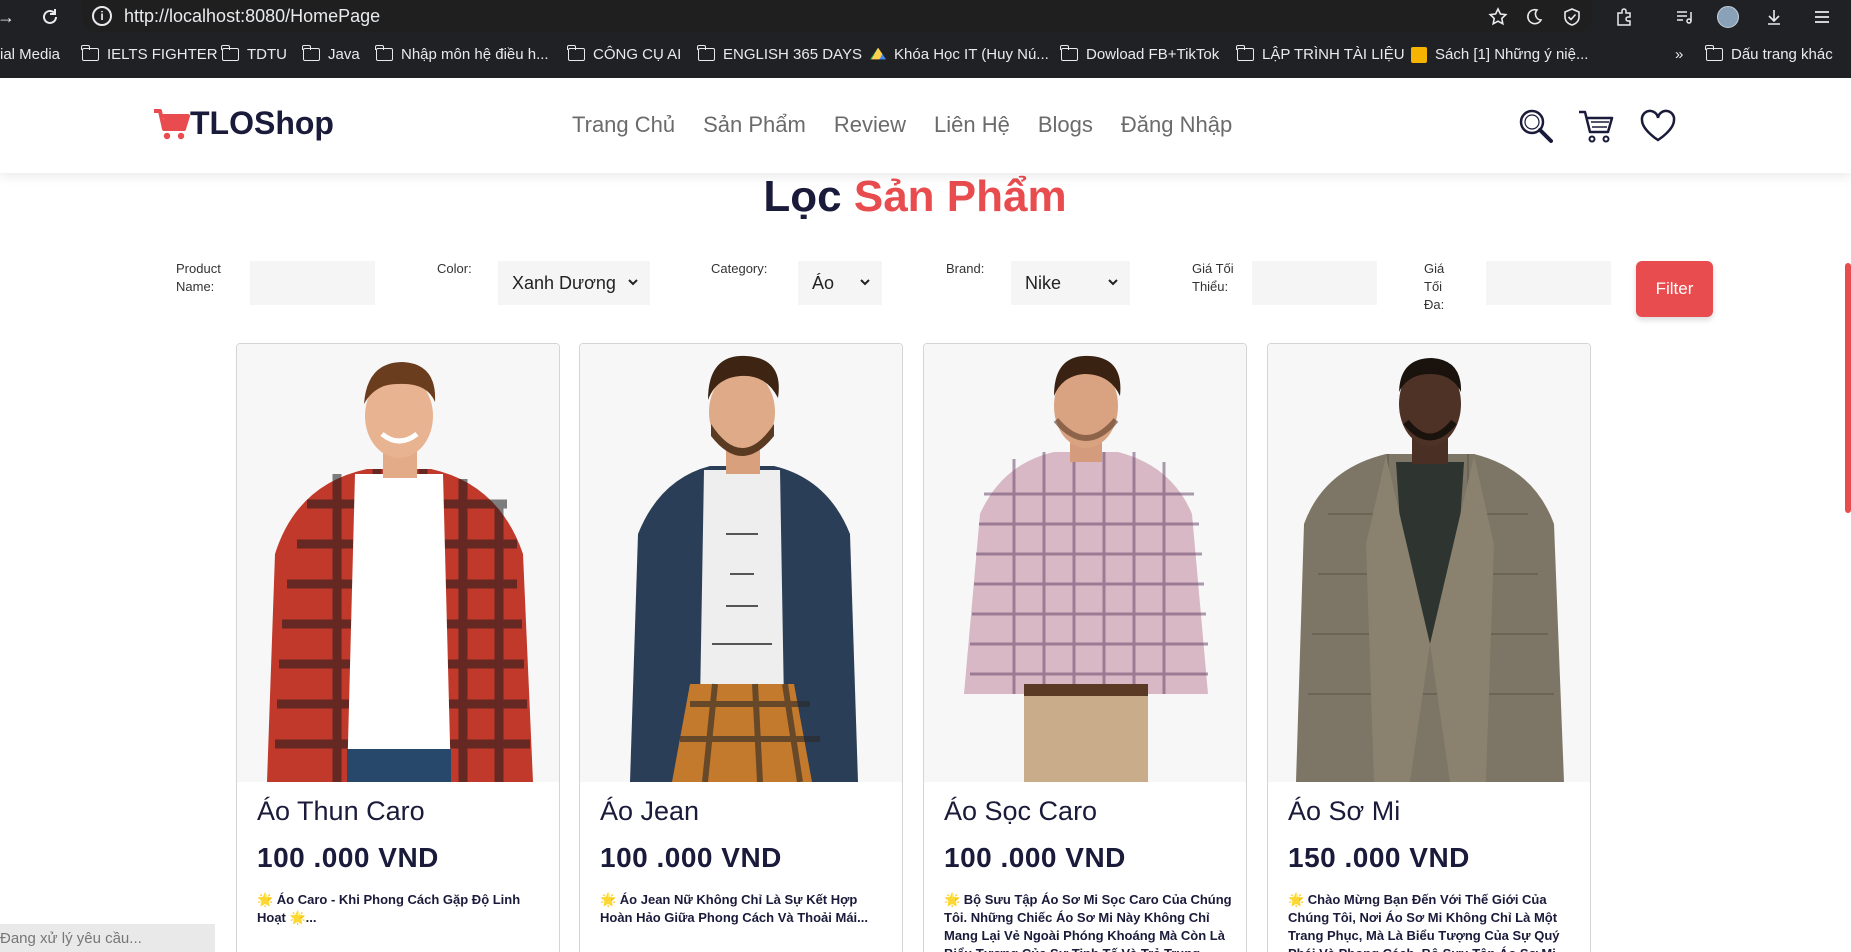  Describe the element at coordinates (1498, 17) in the screenshot. I see `star-icon` at that location.